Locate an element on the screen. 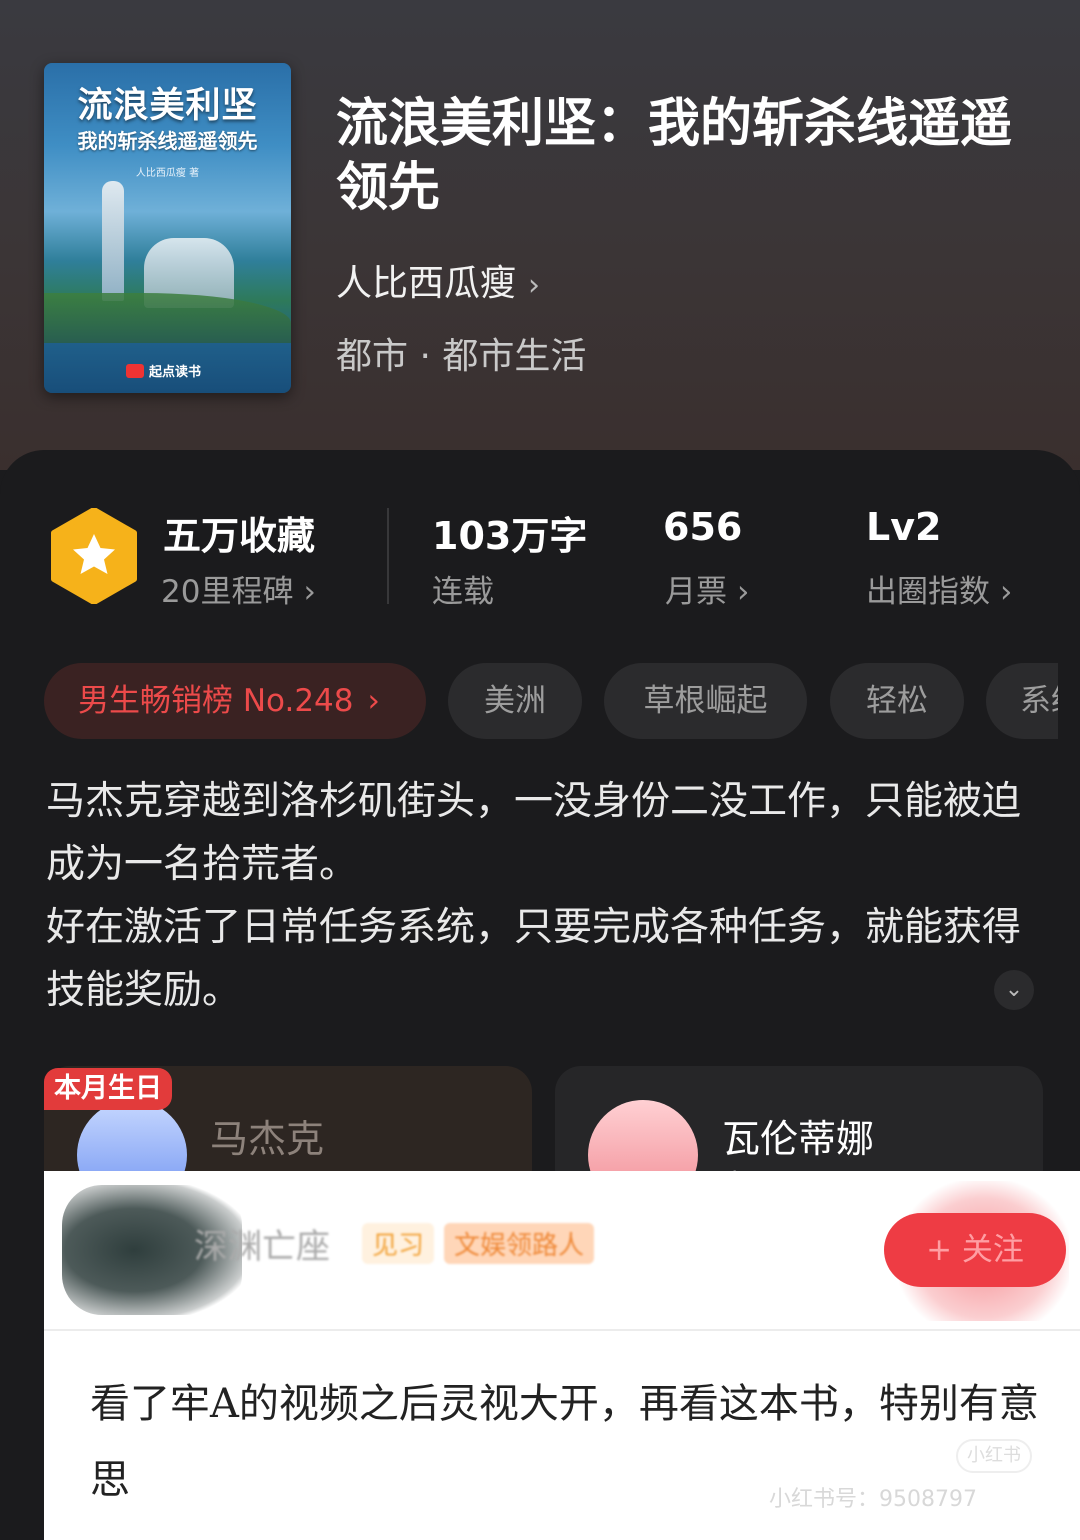  monthly-ticket-count: 656 is located at coordinates (703, 527).